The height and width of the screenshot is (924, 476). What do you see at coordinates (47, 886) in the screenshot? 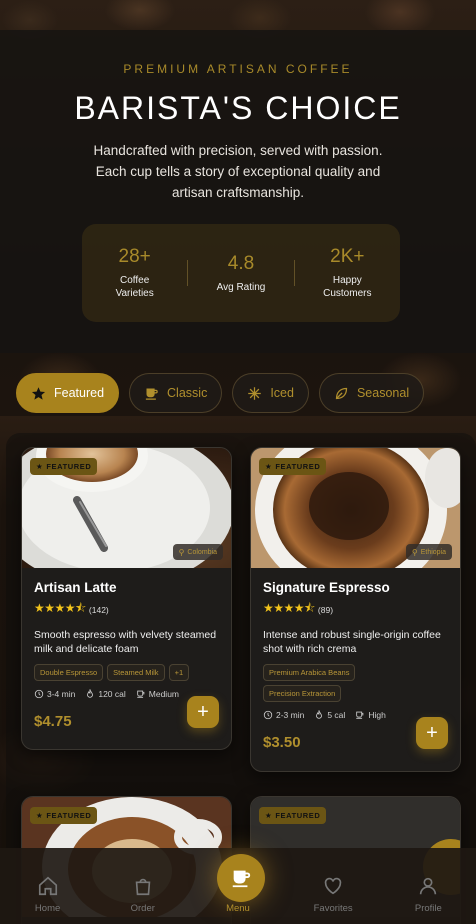
I see `home-icon` at bounding box center [47, 886].